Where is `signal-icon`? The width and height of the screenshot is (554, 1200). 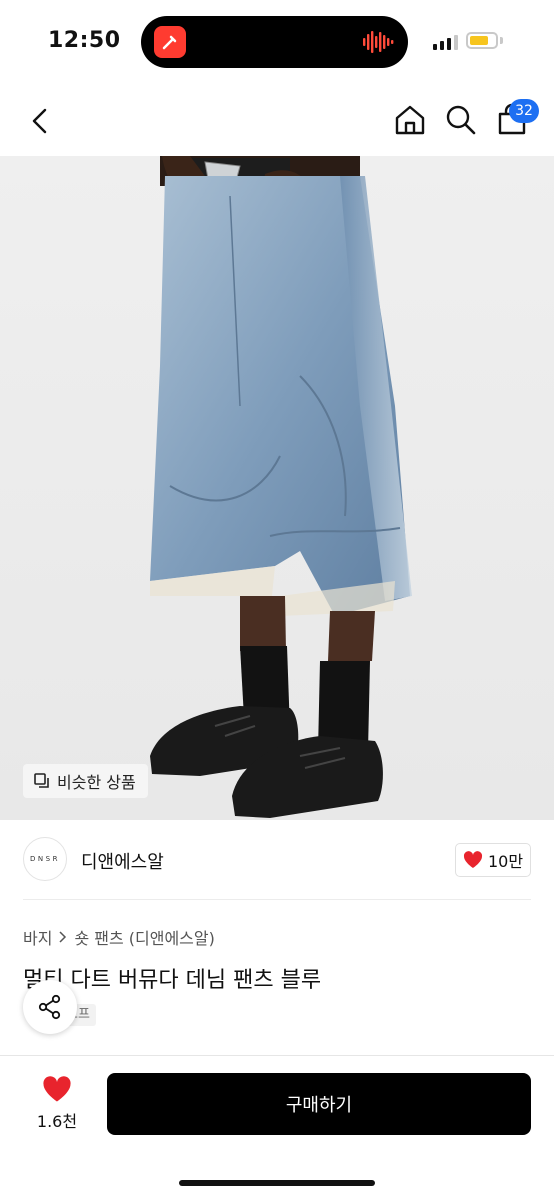
signal-icon is located at coordinates (445, 42).